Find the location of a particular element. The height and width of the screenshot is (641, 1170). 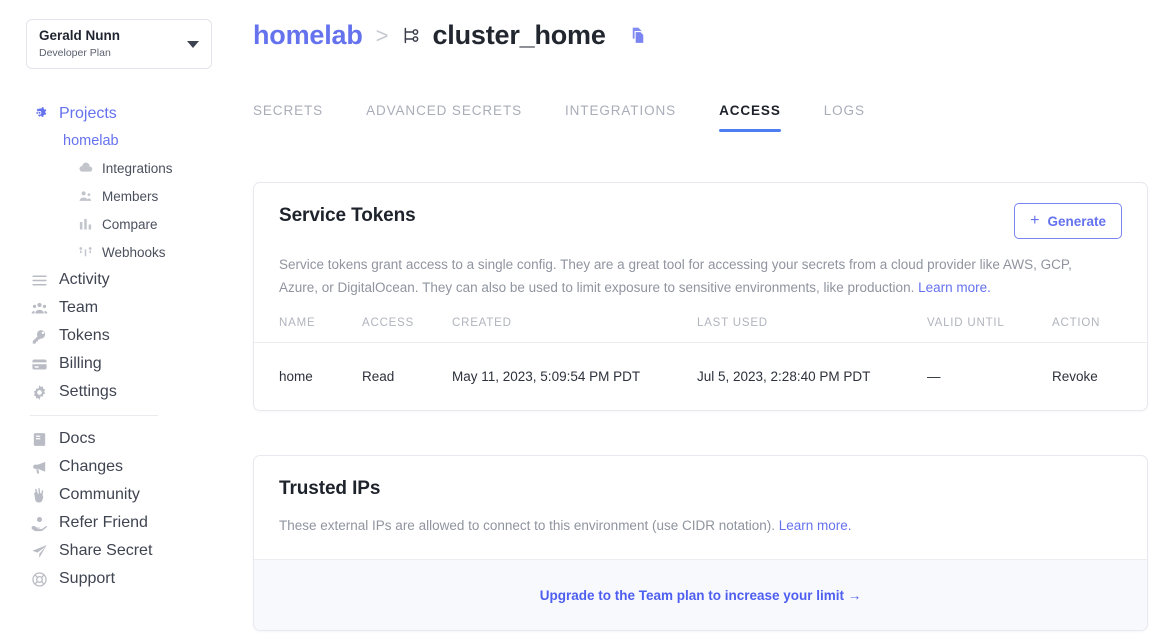

sidebar-item-label: Settings is located at coordinates (88, 391).